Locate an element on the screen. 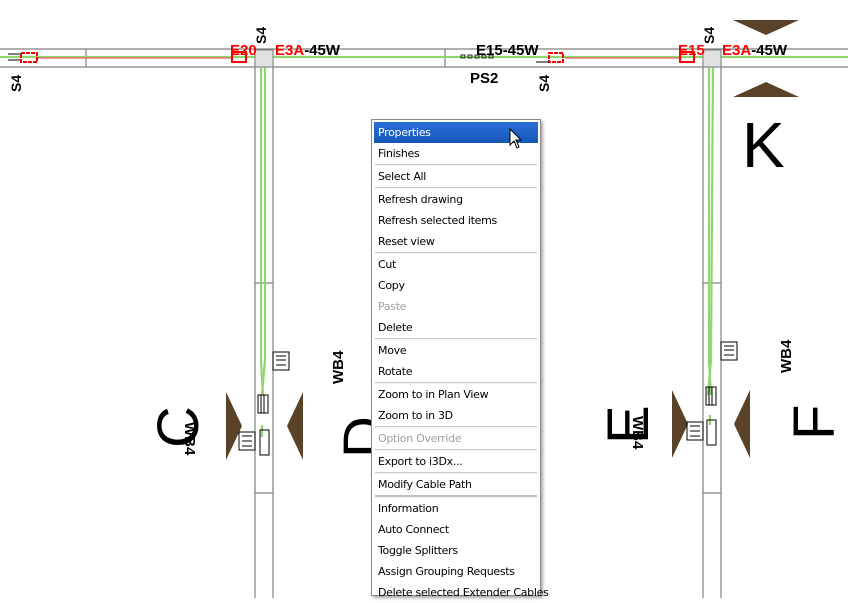  fixture-label-right: E3A-45W is located at coordinates (754, 50).